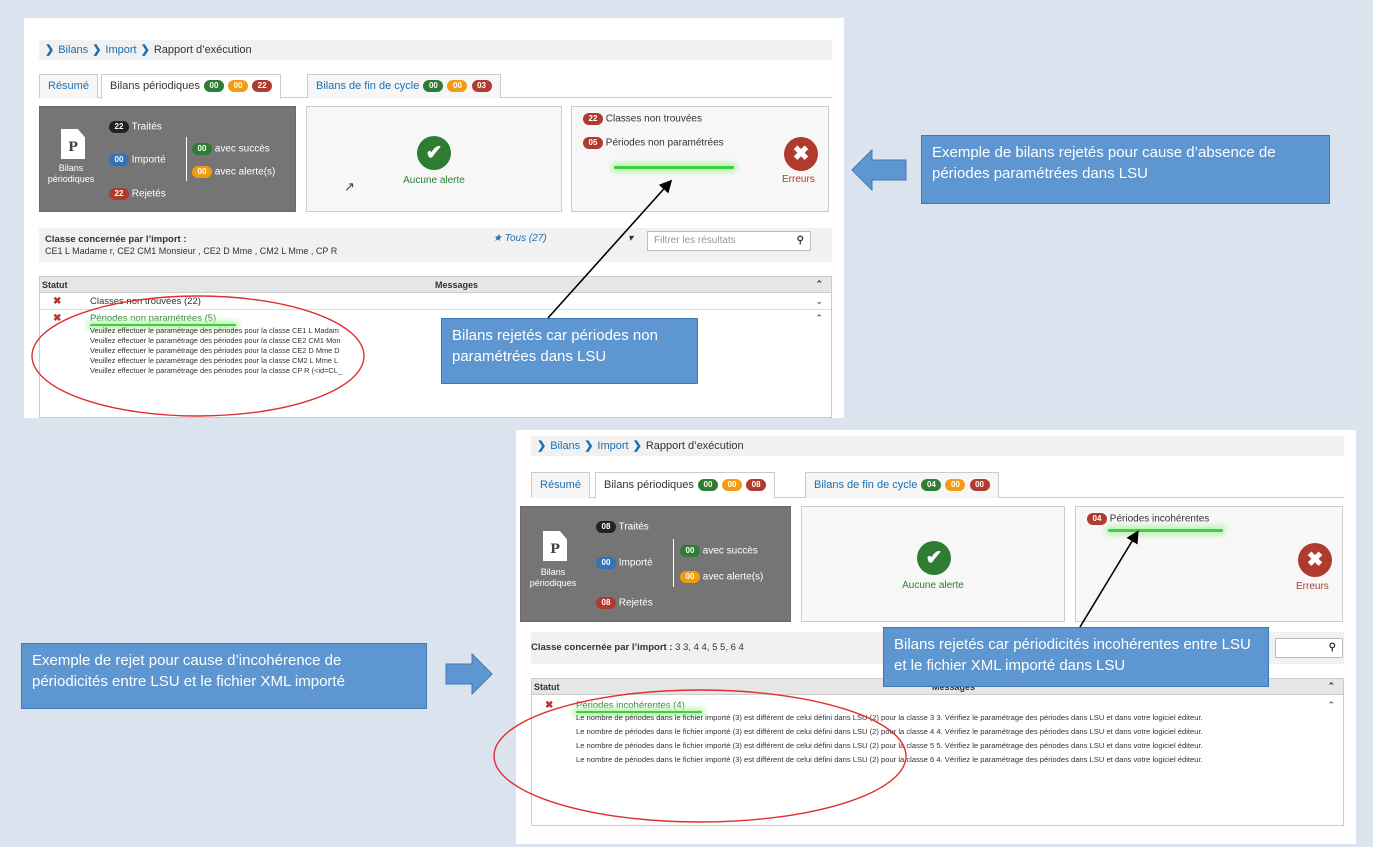  Describe the element at coordinates (1159, 519) in the screenshot. I see `error-item-label: Périodes incohérentes` at that location.